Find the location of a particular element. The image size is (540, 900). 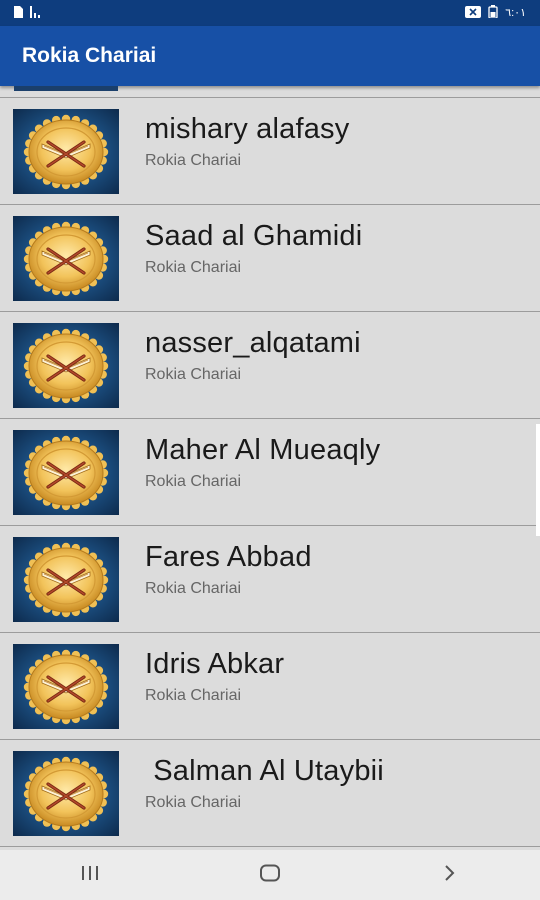

app-bar: Rokia Chariai is located at coordinates (270, 56).